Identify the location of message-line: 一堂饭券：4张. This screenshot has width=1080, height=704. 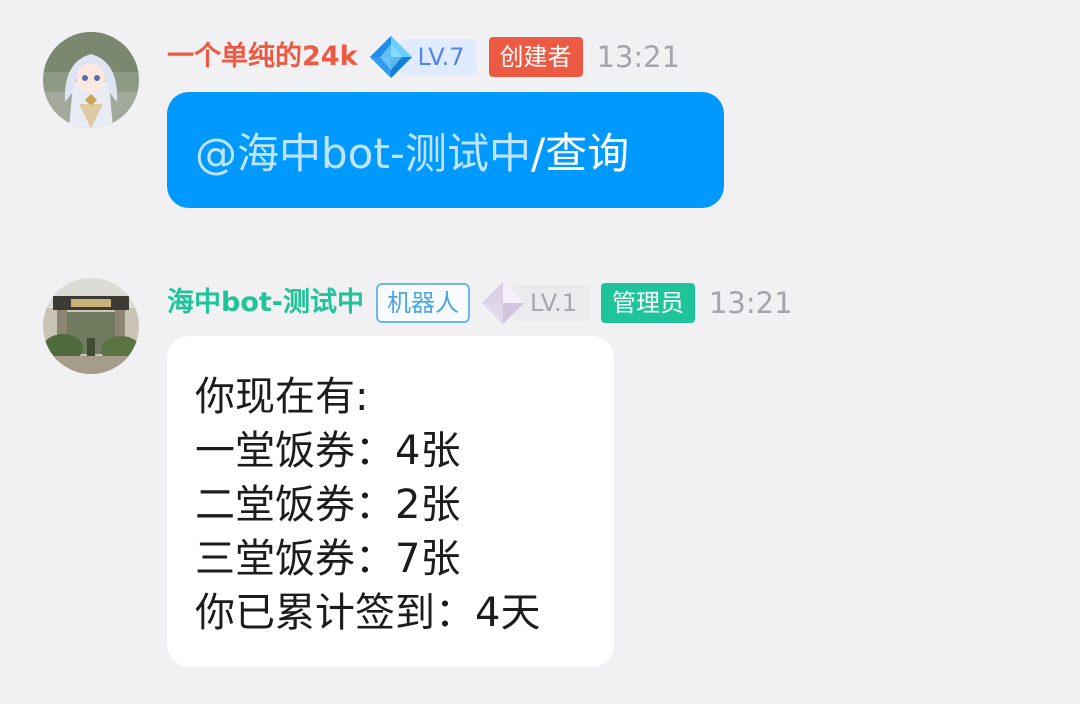
(328, 451).